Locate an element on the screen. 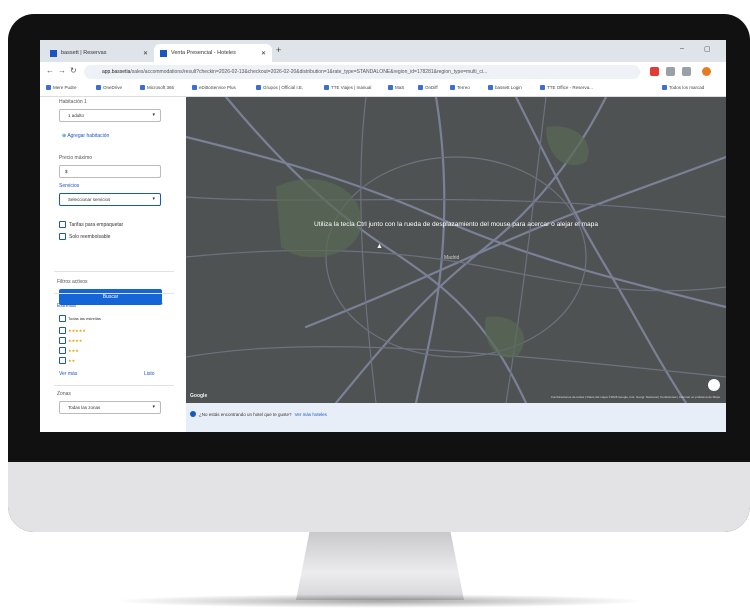 The height and width of the screenshot is (610, 750). bookmark-item: Microsoft 365 is located at coordinates (157, 88).